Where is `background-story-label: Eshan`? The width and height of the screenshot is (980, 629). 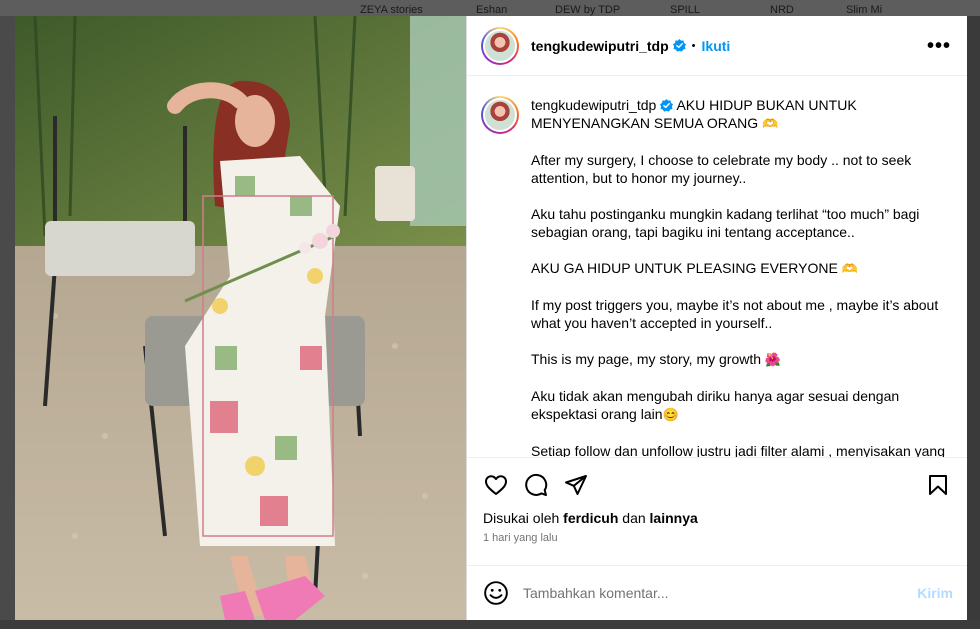
background-story-label: Eshan is located at coordinates (492, 10).